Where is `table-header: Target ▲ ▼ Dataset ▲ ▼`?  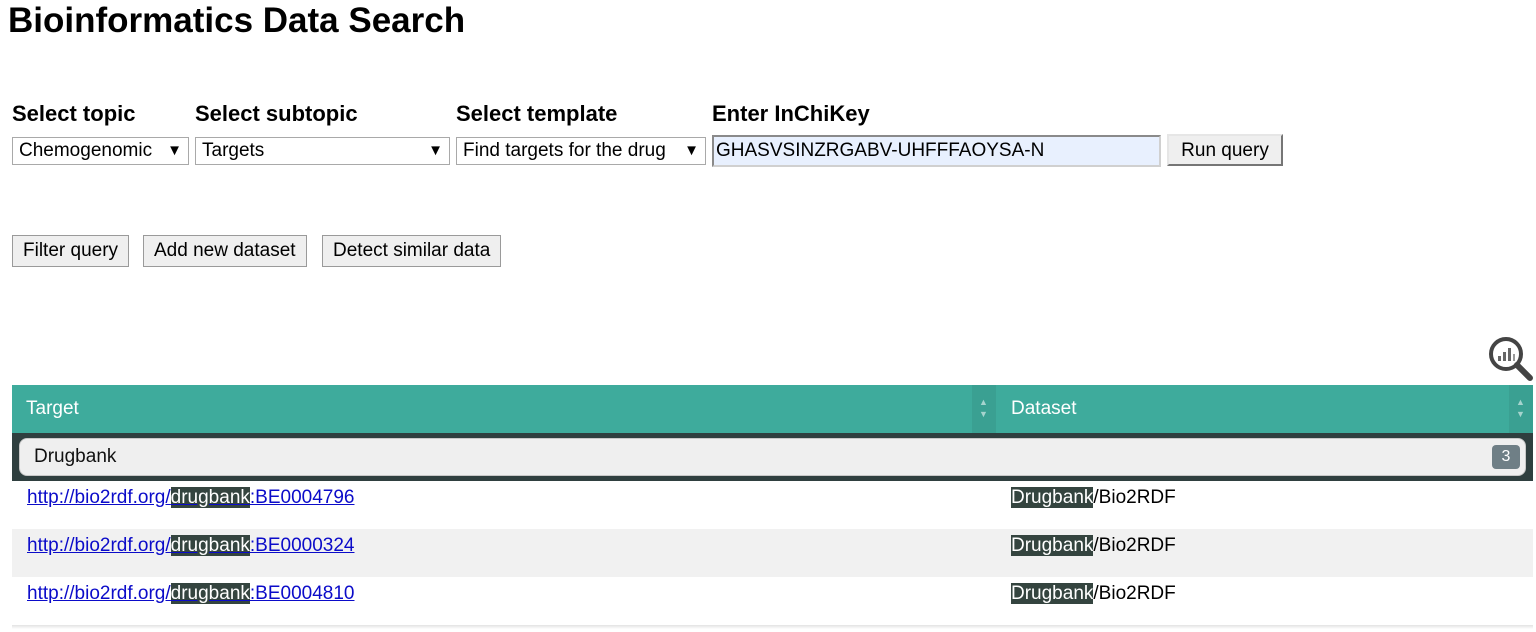 table-header: Target ▲ ▼ Dataset ▲ ▼ is located at coordinates (772, 409).